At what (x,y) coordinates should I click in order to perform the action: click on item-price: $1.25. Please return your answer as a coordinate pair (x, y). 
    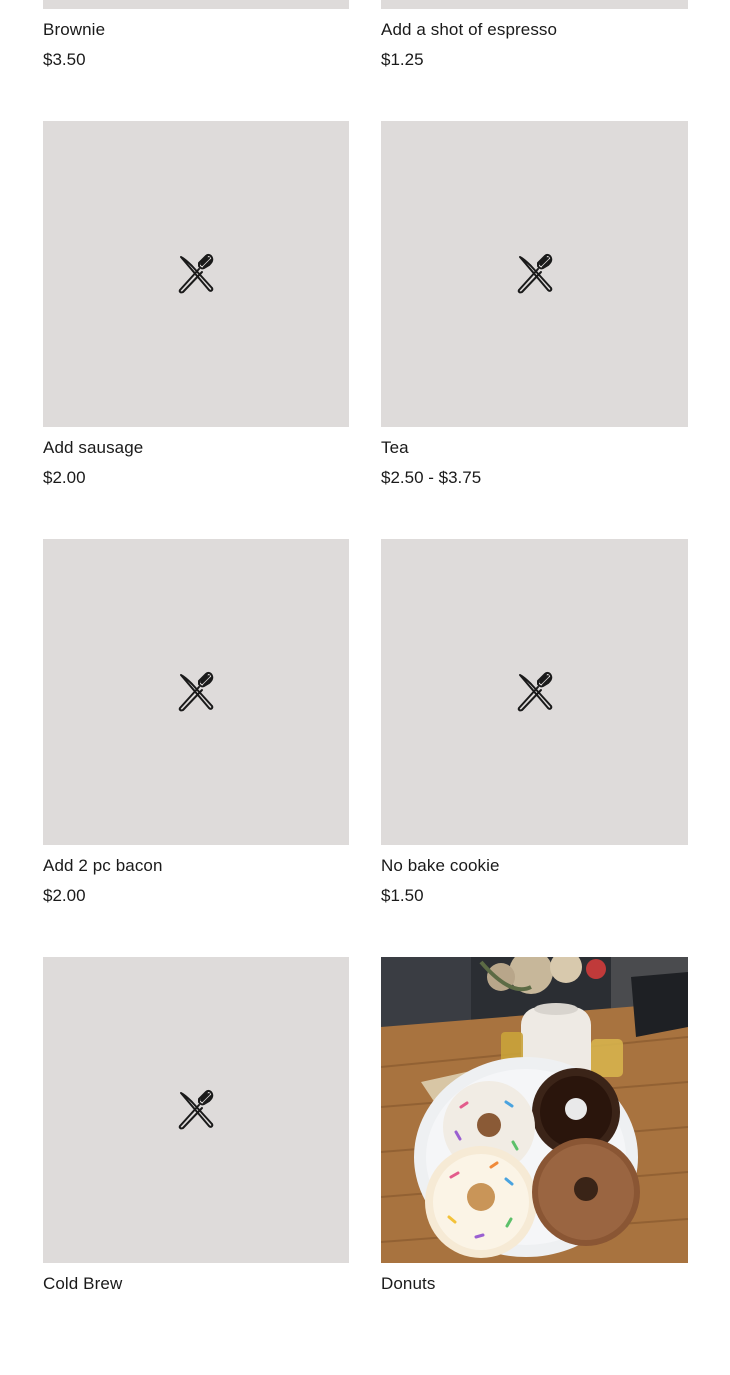
    Looking at the image, I should click on (402, 59).